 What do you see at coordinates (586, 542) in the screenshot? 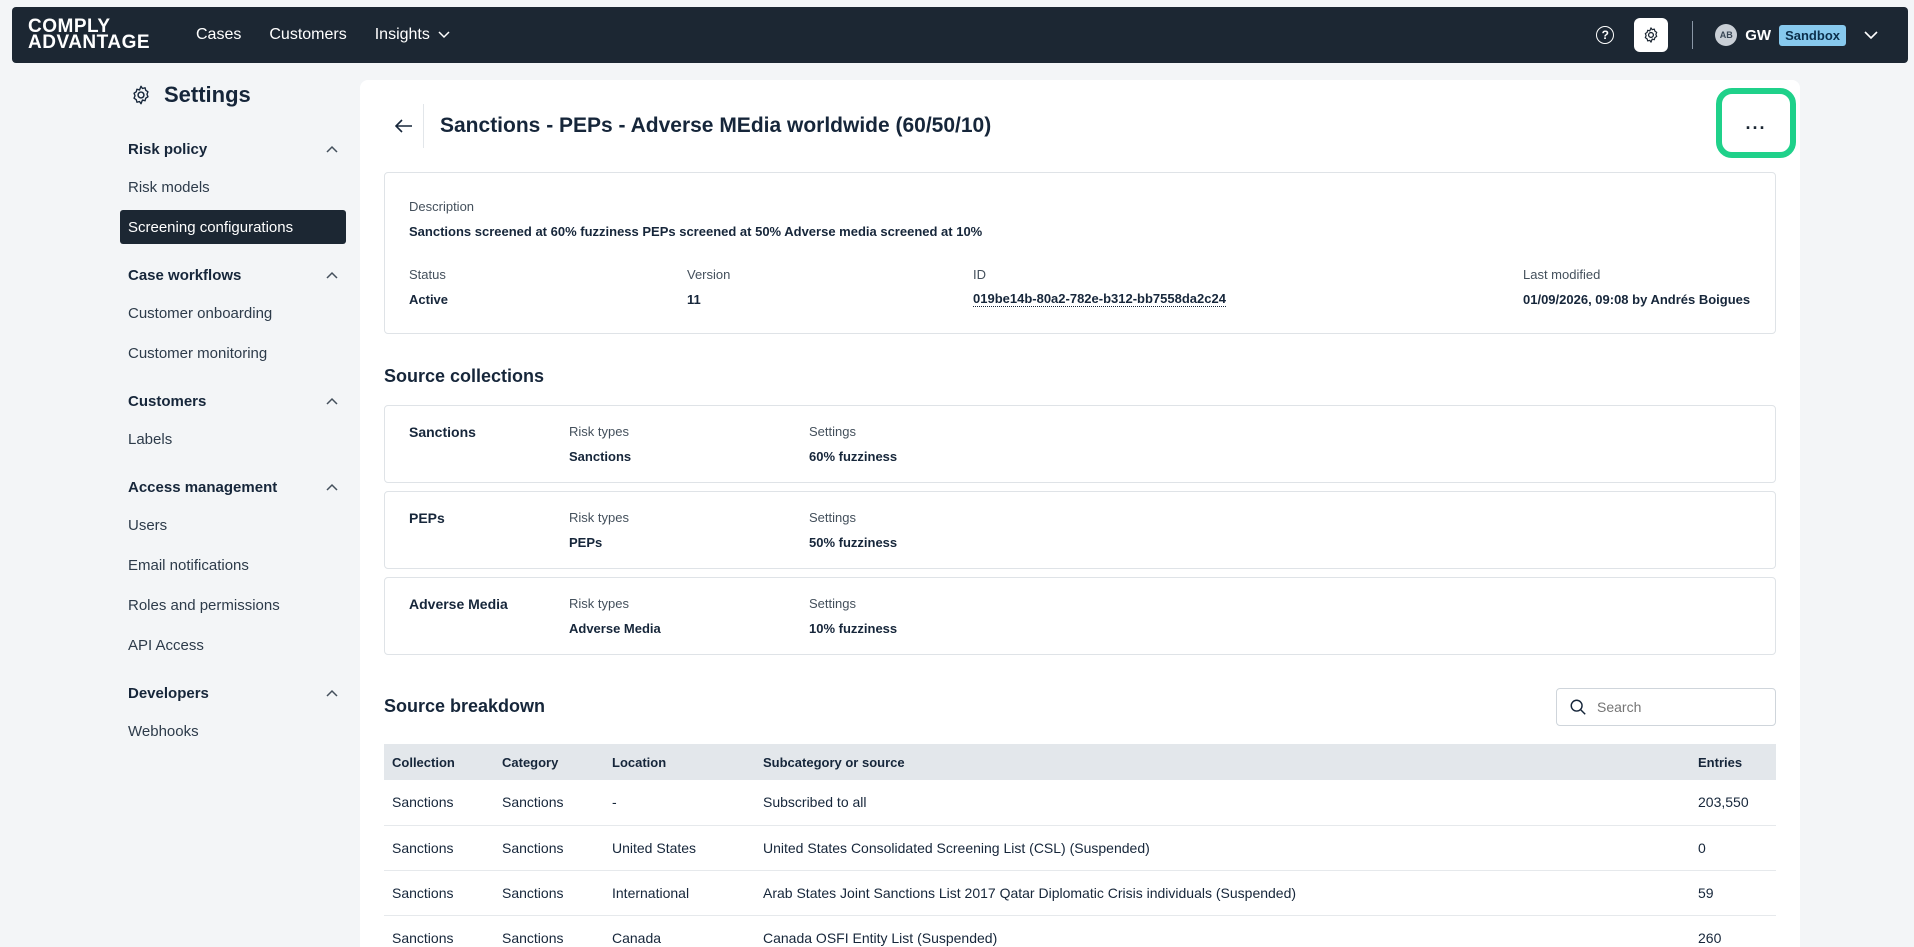
I see `risk-types-value: PEPs` at bounding box center [586, 542].